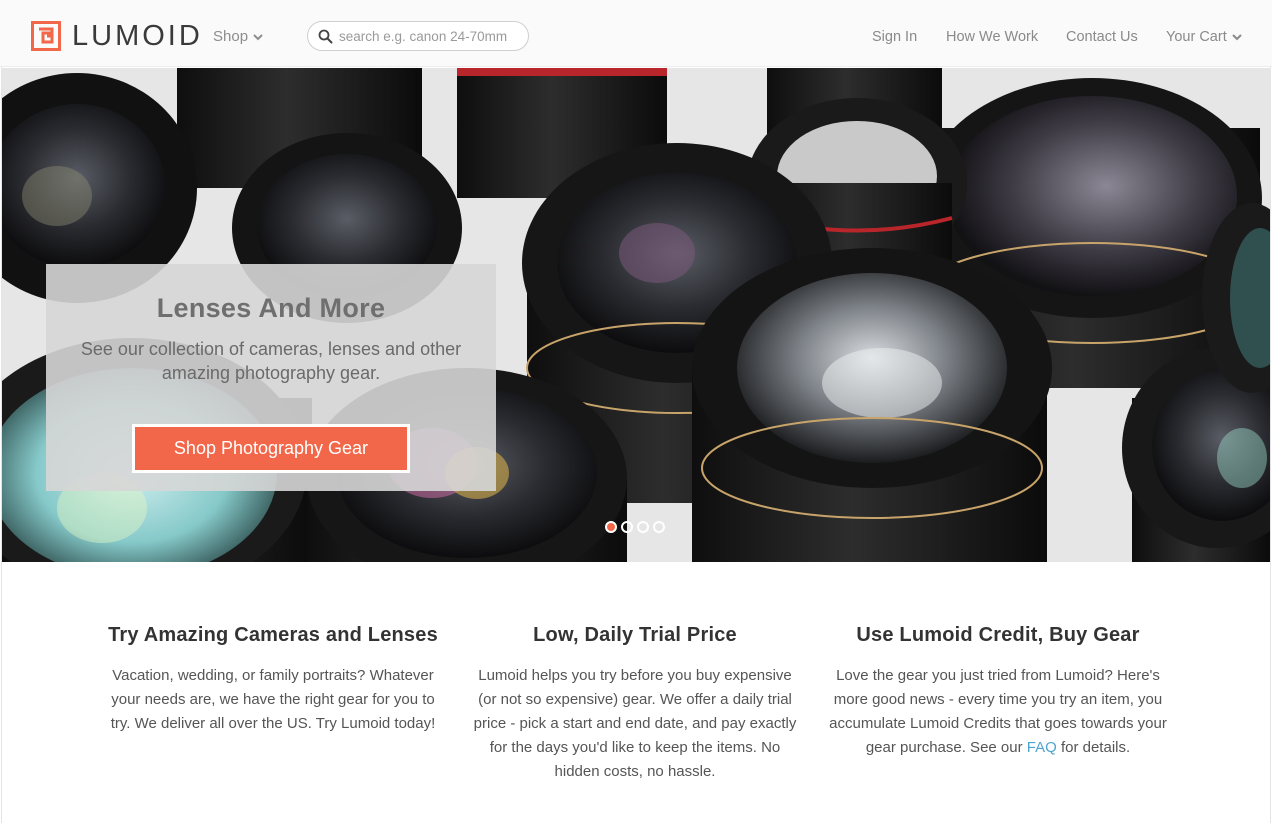 The height and width of the screenshot is (823, 1272). What do you see at coordinates (998, 635) in the screenshot?
I see `feature-title: Use Lumoid Credit, Buy Gear` at bounding box center [998, 635].